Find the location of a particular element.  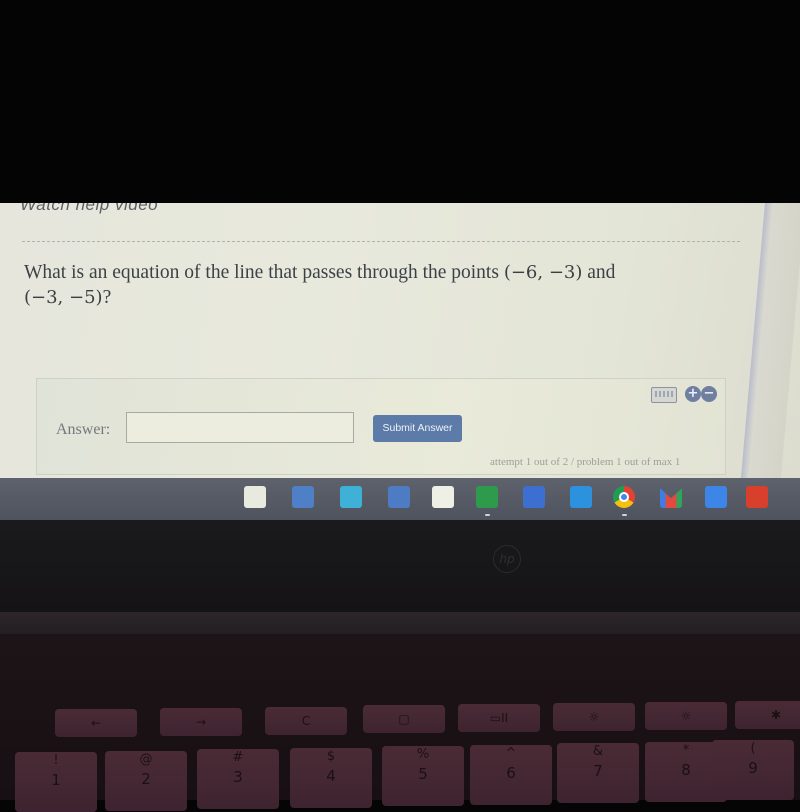

number-key: & 7 is located at coordinates (598, 773).